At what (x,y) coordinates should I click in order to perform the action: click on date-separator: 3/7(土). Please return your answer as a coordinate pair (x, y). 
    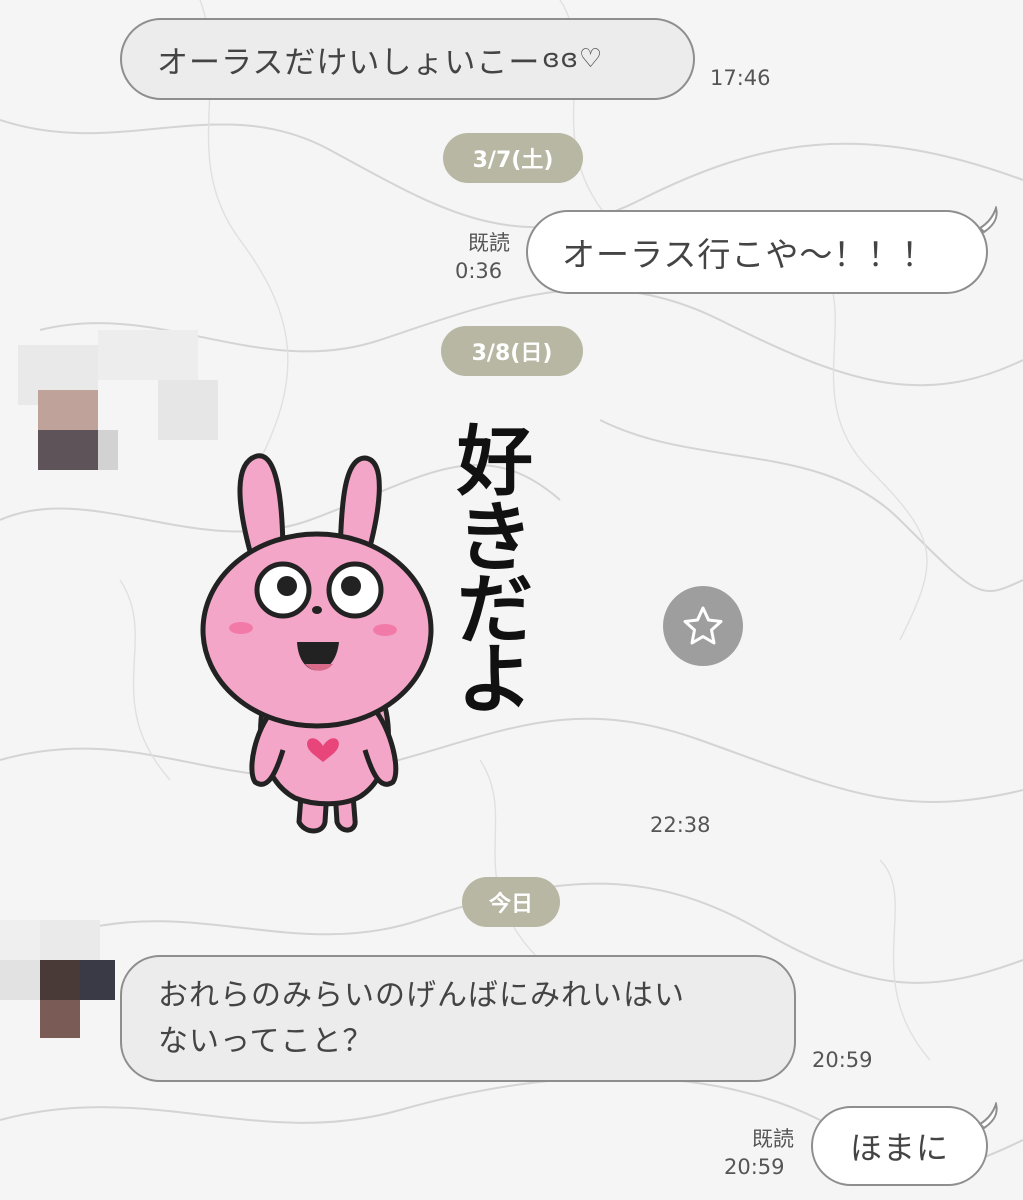
    Looking at the image, I should click on (513, 158).